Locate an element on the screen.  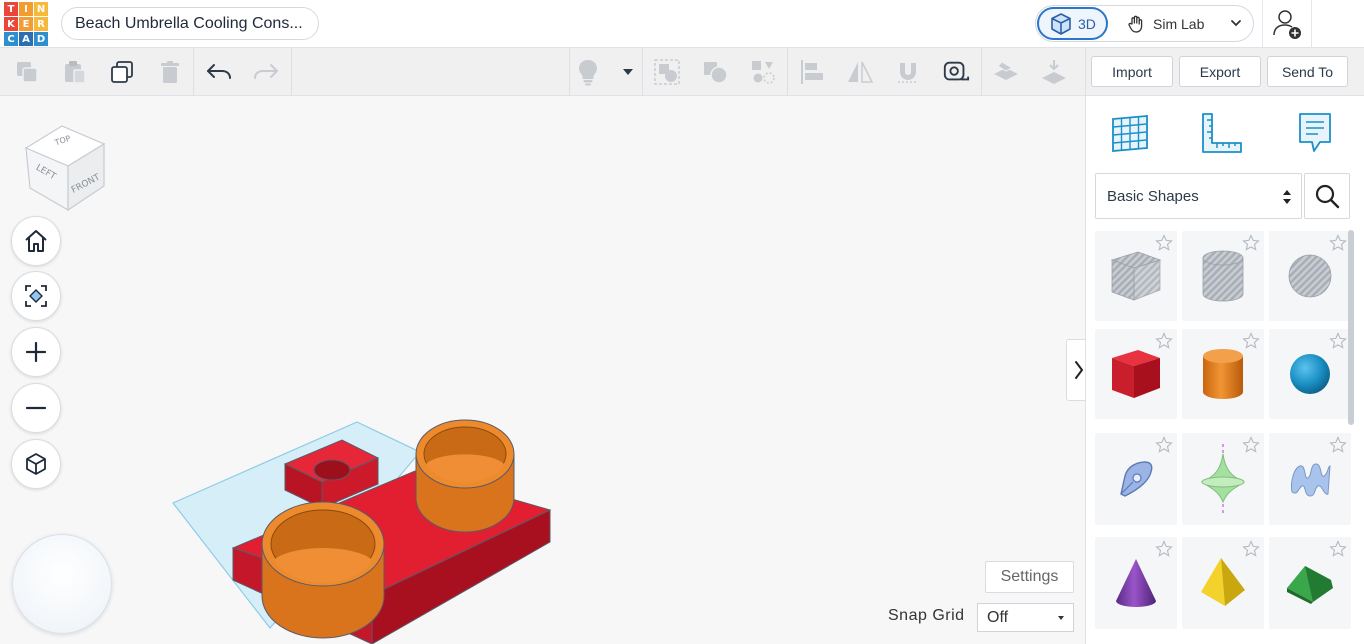
delete-button is located at coordinates (170, 72).